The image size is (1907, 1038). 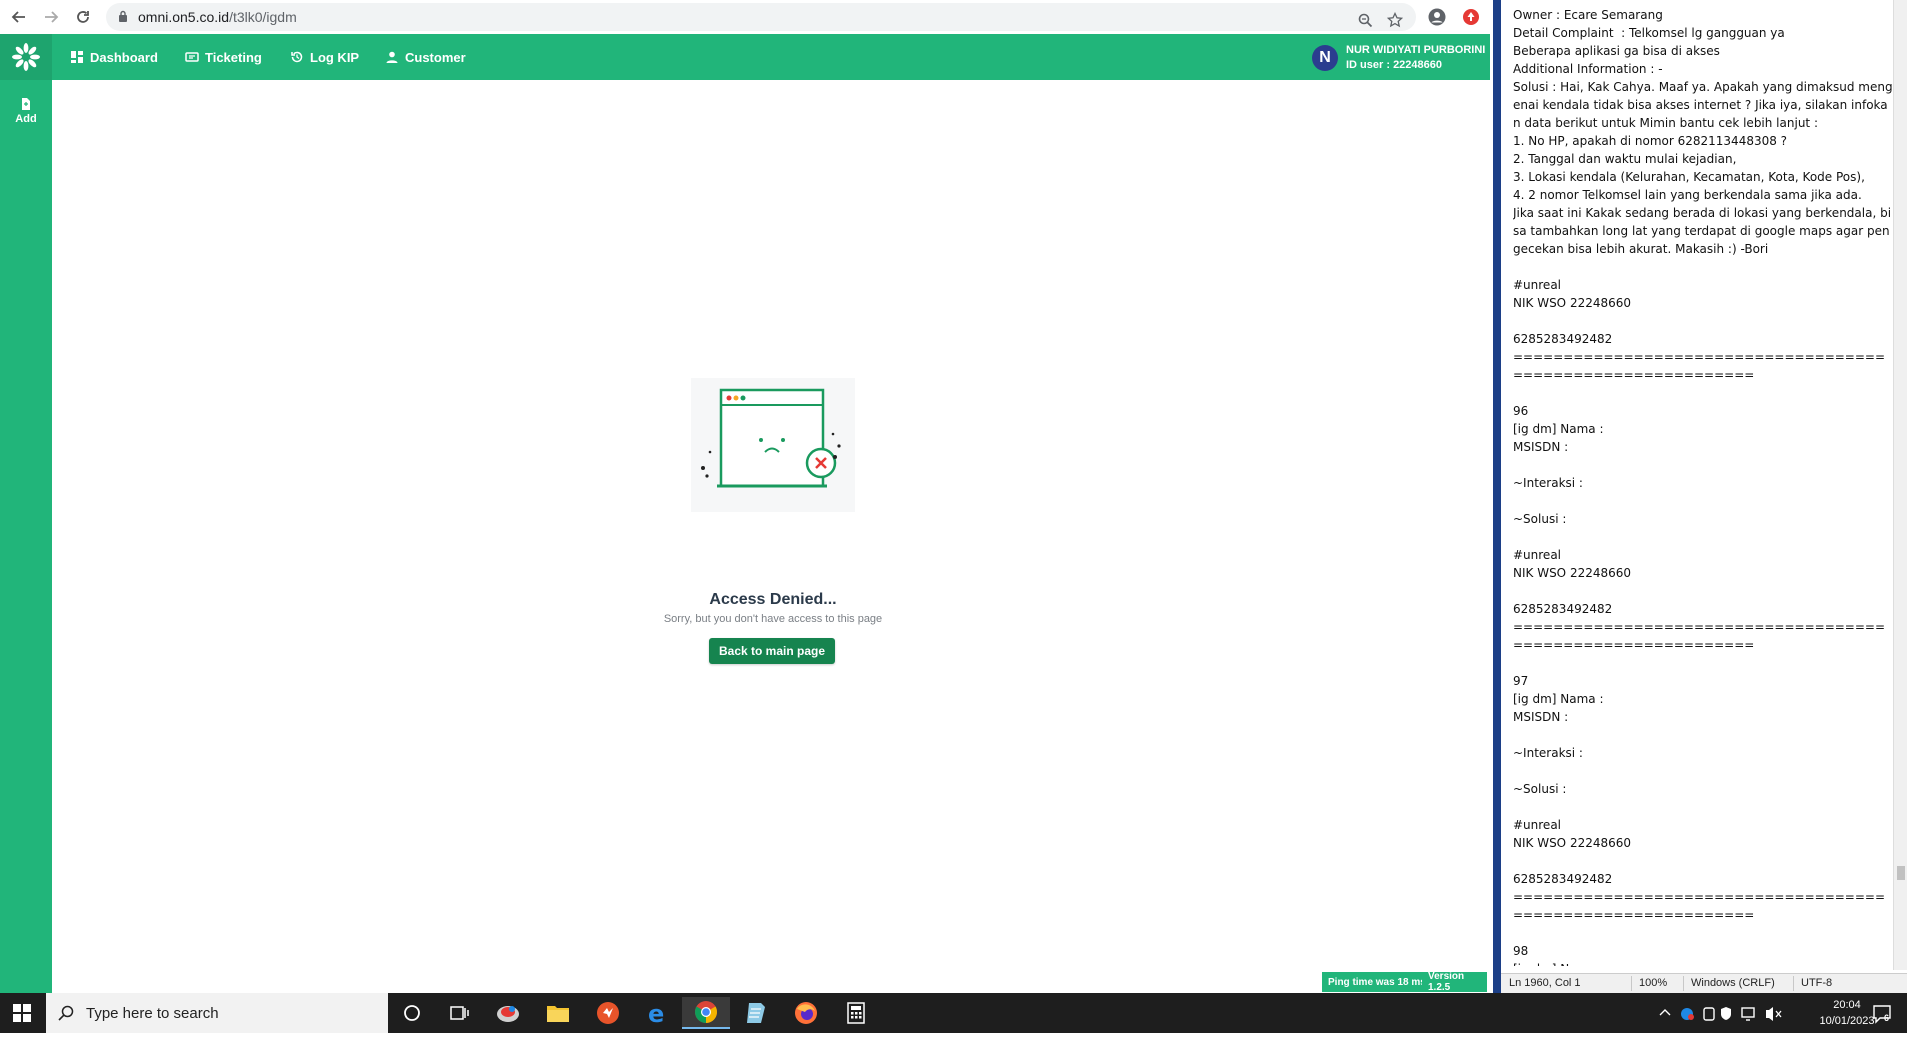 What do you see at coordinates (1394, 65) in the screenshot?
I see `user-id: ID user : 22248660` at bounding box center [1394, 65].